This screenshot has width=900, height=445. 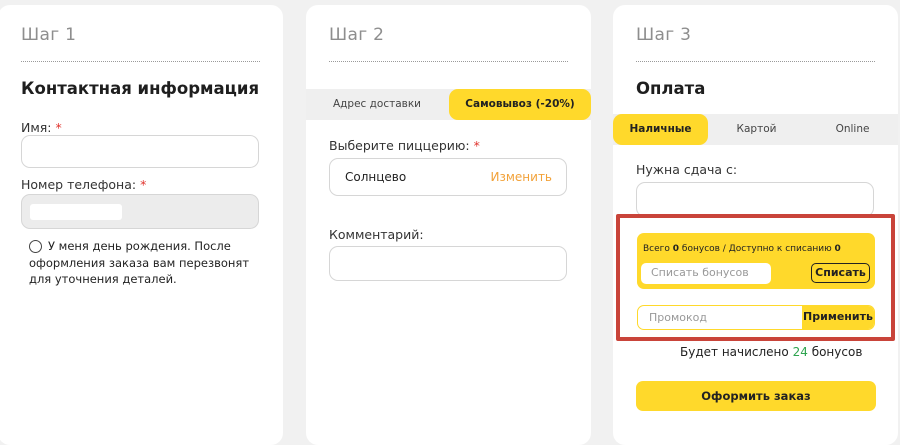 I want to click on payment-heading: Оплата, so click(x=671, y=88).